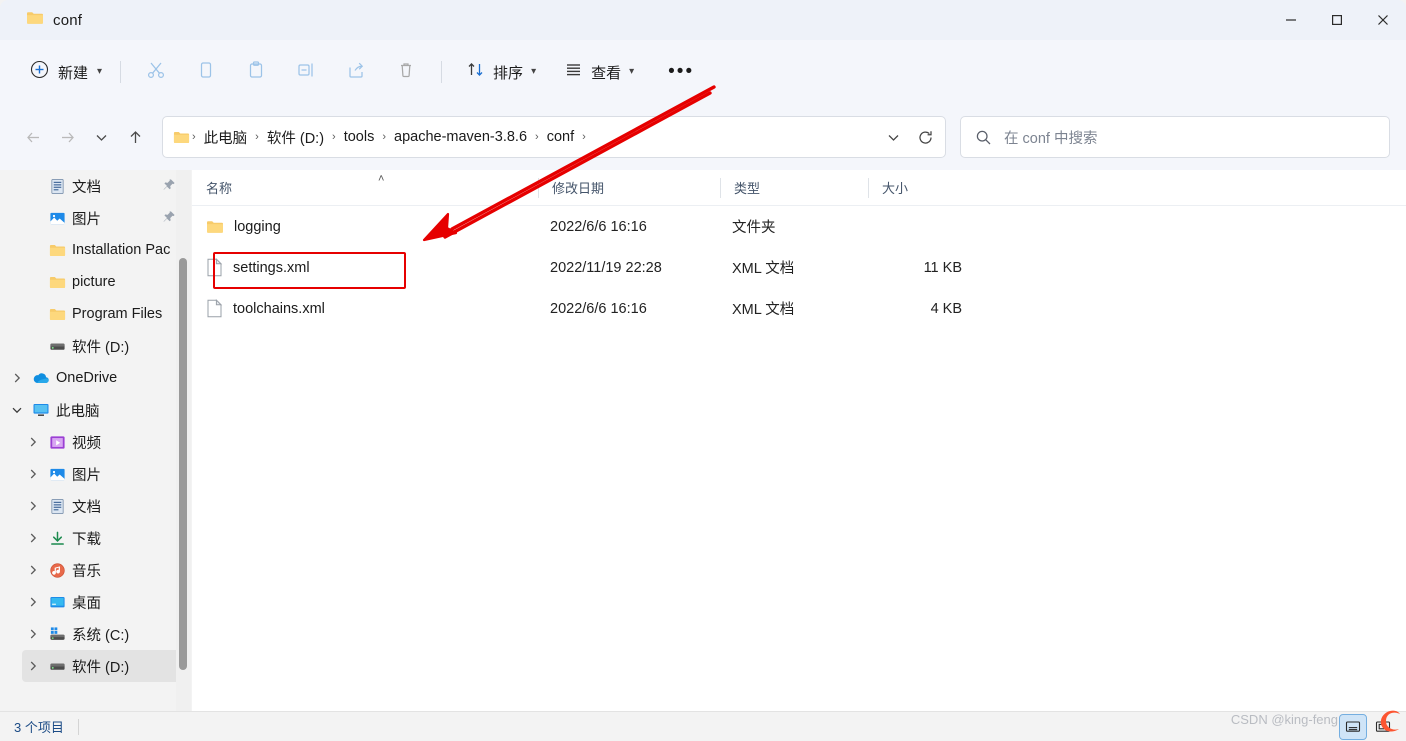 The height and width of the screenshot is (741, 1406). Describe the element at coordinates (606, 73) in the screenshot. I see `view-button-label: 查看` at that location.